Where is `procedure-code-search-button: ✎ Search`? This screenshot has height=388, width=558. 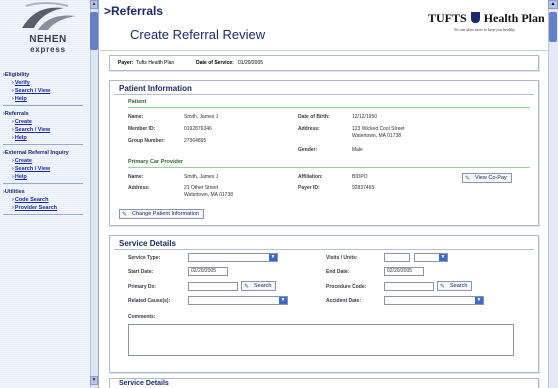
procedure-code-search-button: ✎ Search is located at coordinates (455, 286).